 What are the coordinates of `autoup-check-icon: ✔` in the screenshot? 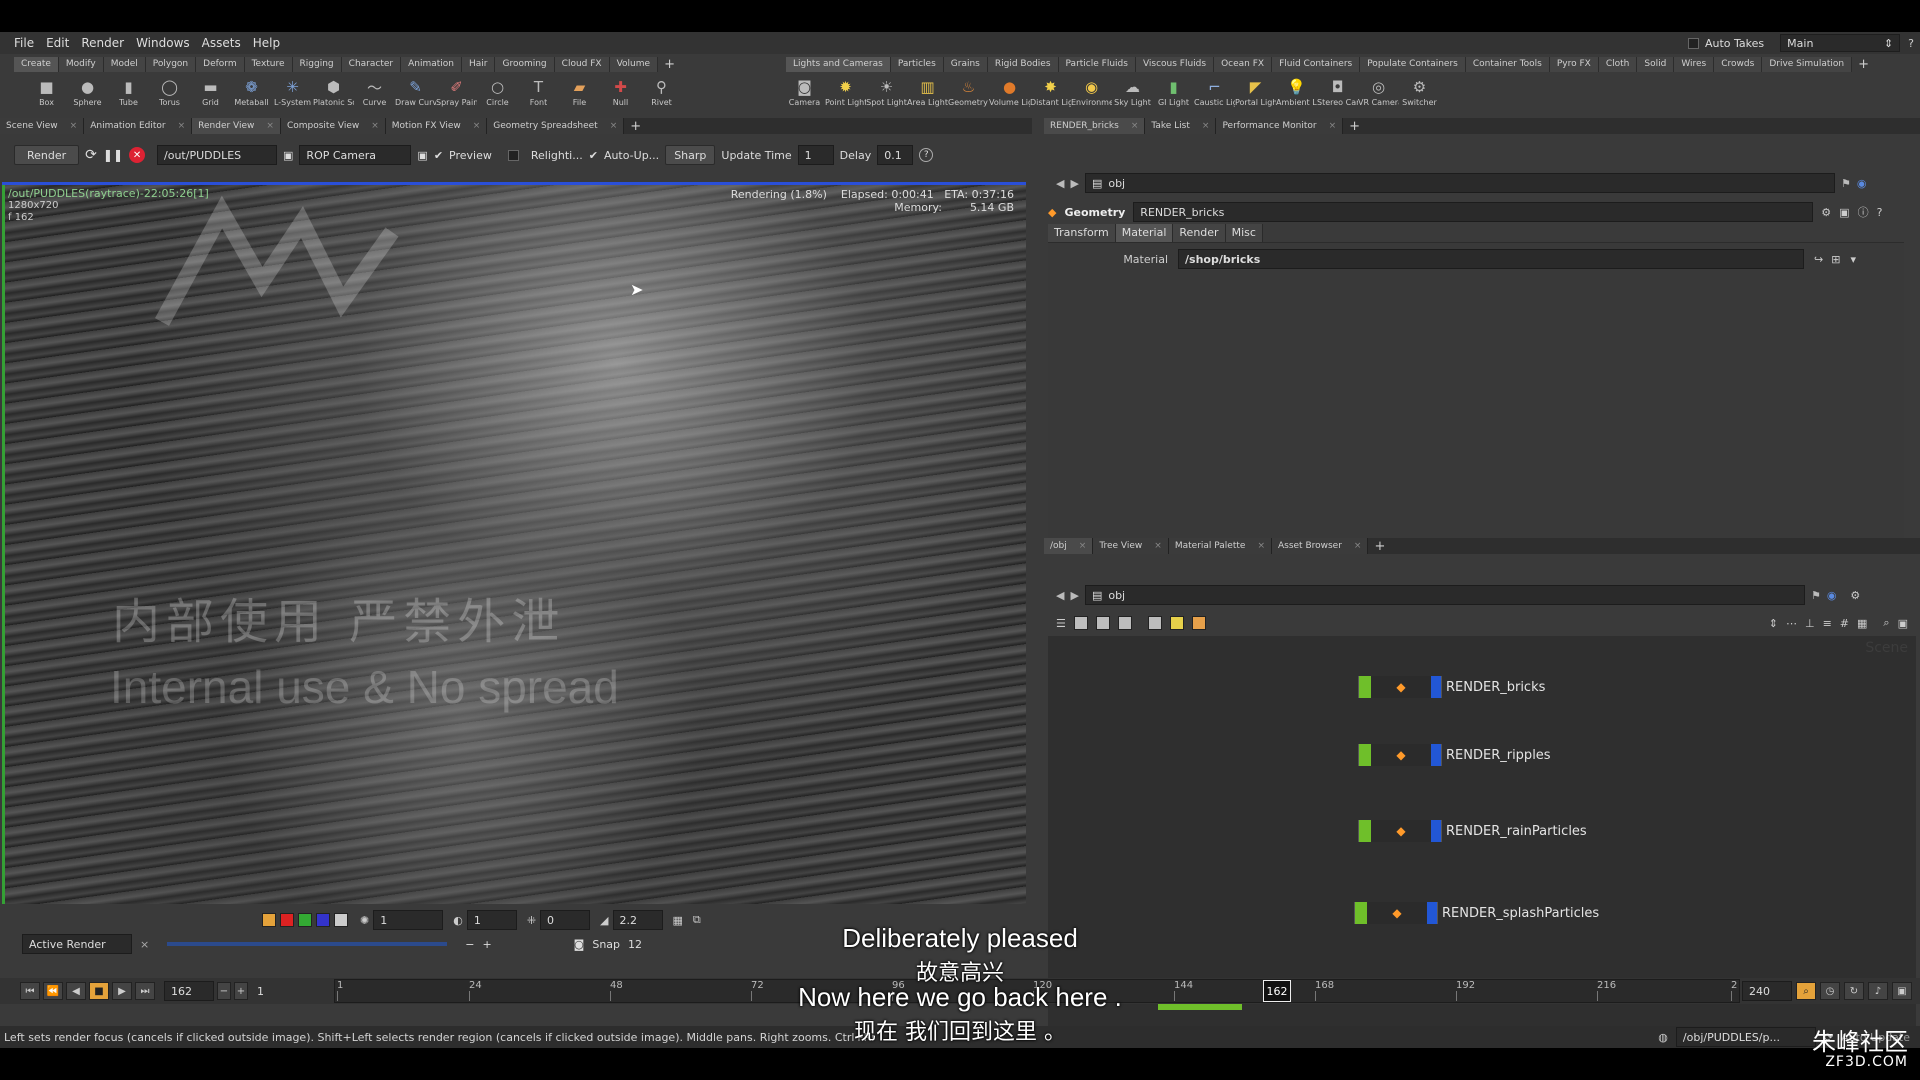 It's located at (593, 155).